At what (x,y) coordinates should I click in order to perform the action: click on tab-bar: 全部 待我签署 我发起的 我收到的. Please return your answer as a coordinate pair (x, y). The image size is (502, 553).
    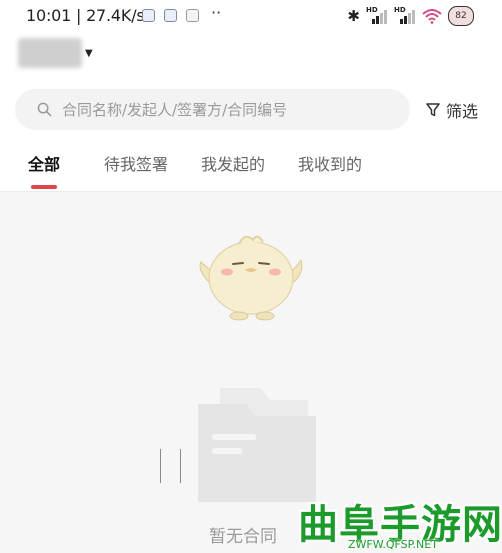
    Looking at the image, I should click on (251, 166).